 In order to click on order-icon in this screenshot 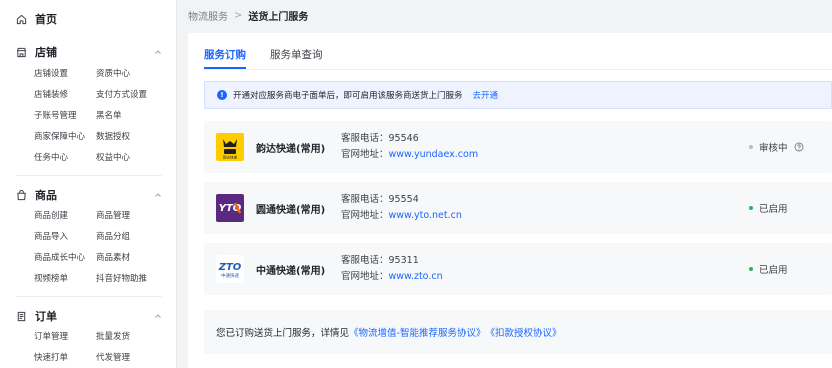, I will do `click(21, 316)`.